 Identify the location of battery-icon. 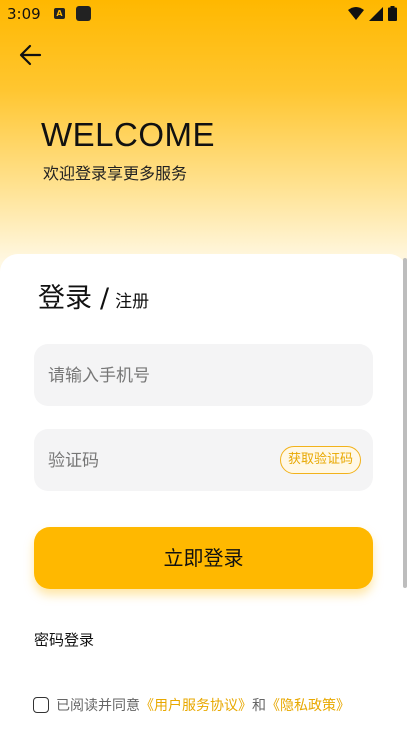
(392, 13).